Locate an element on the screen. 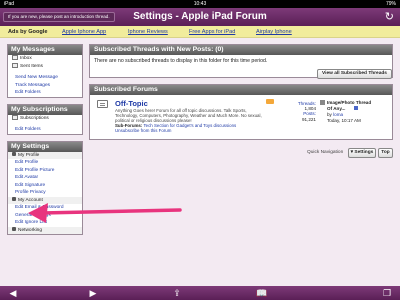  inbox-link: Inbox is located at coordinates (45, 59).